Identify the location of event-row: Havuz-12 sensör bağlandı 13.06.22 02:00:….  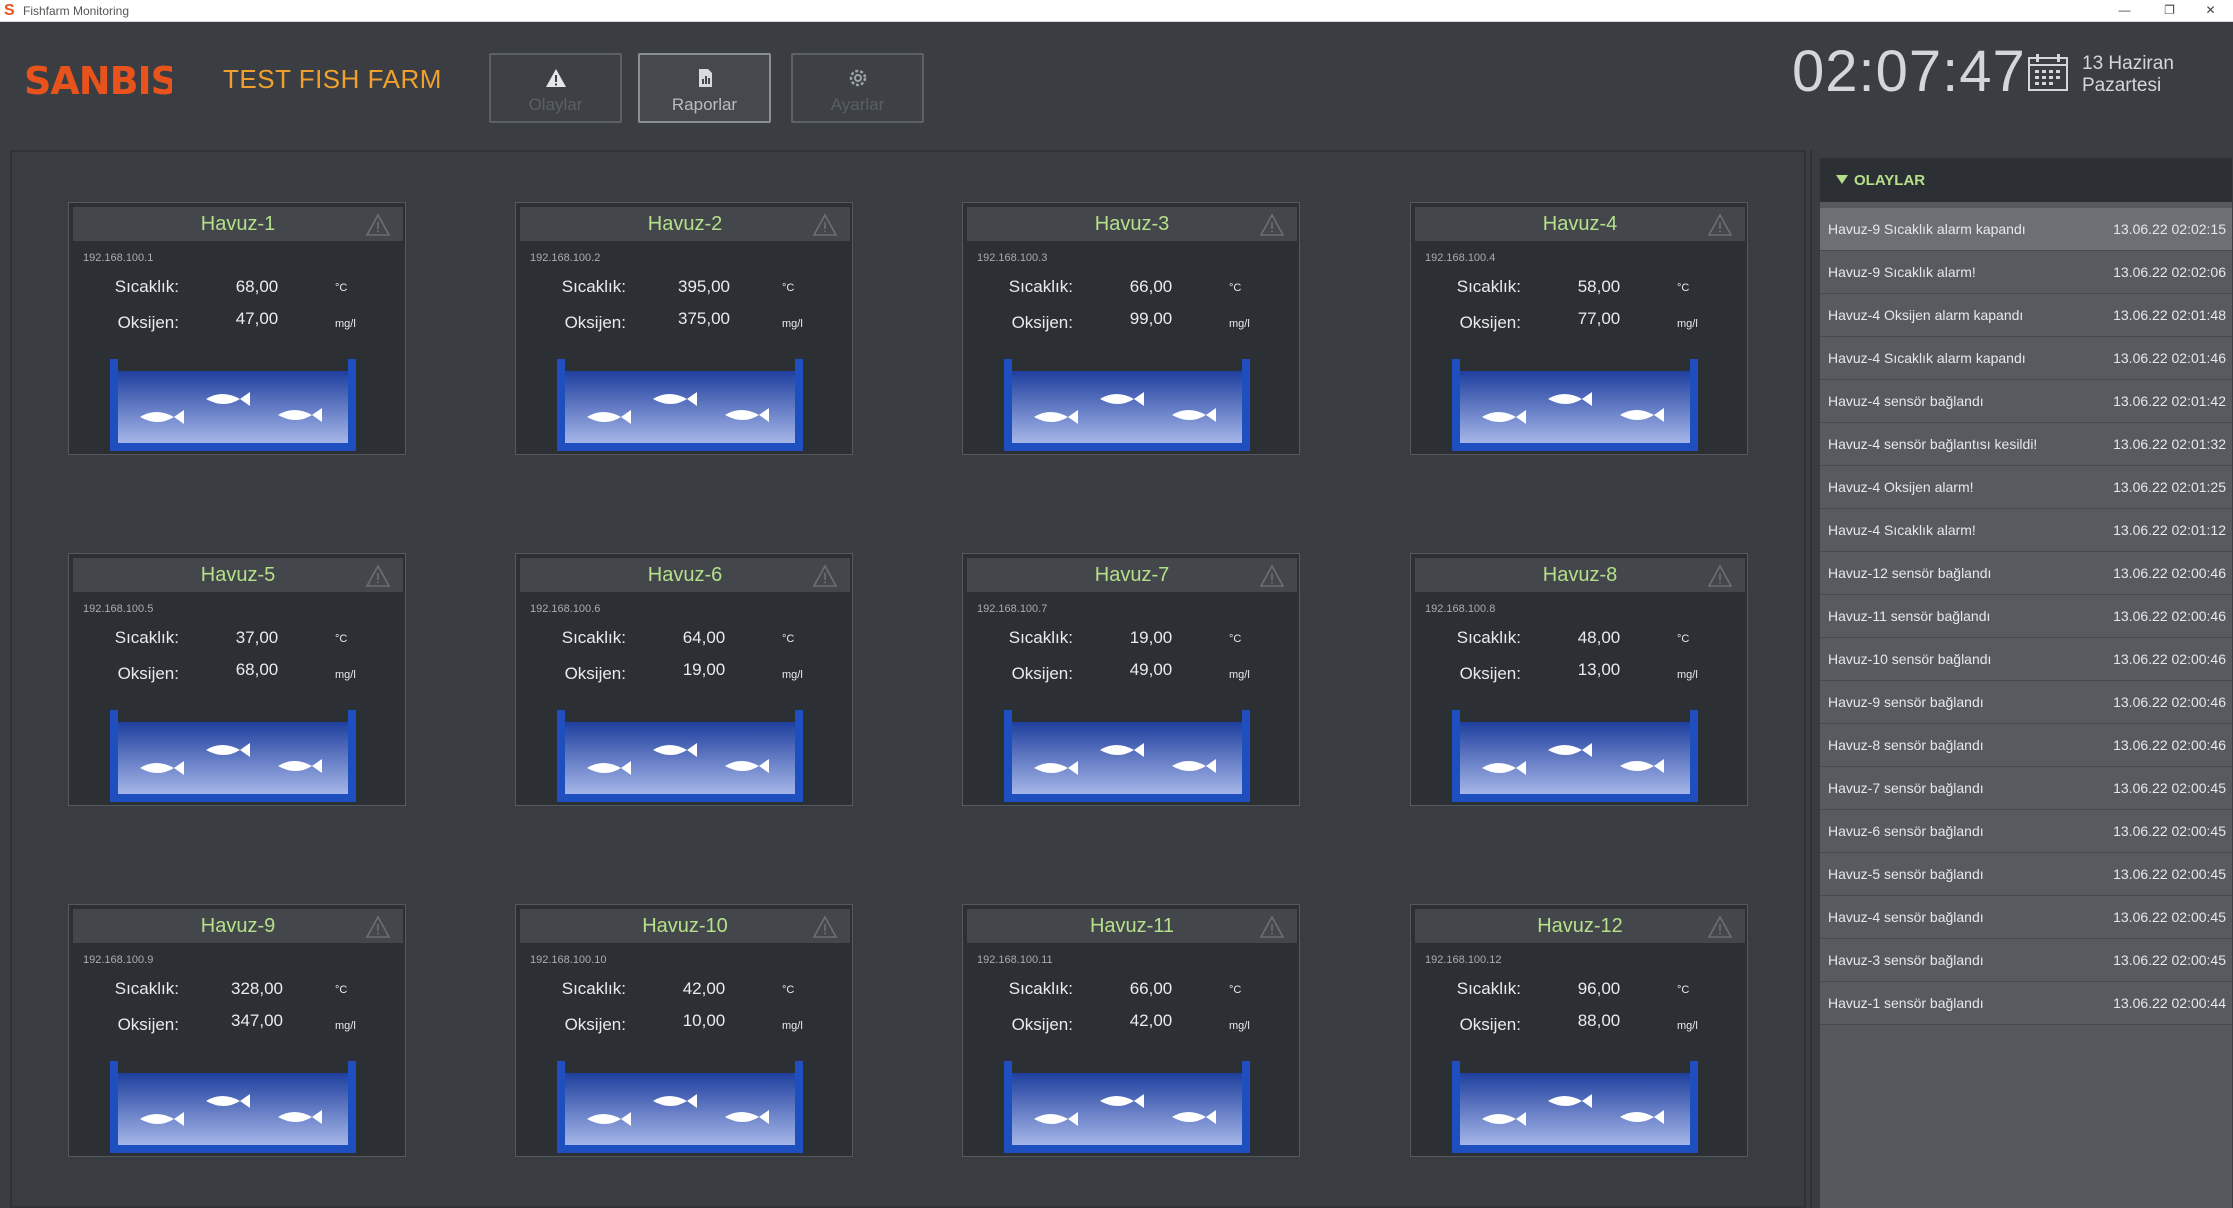
(2026, 573).